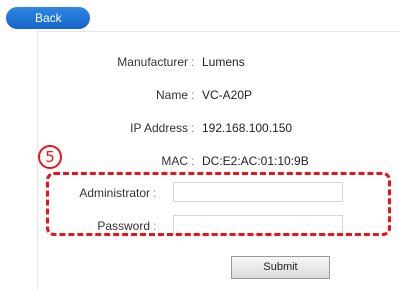 The width and height of the screenshot is (399, 290). What do you see at coordinates (123, 226) in the screenshot?
I see `password-label: Password` at bounding box center [123, 226].